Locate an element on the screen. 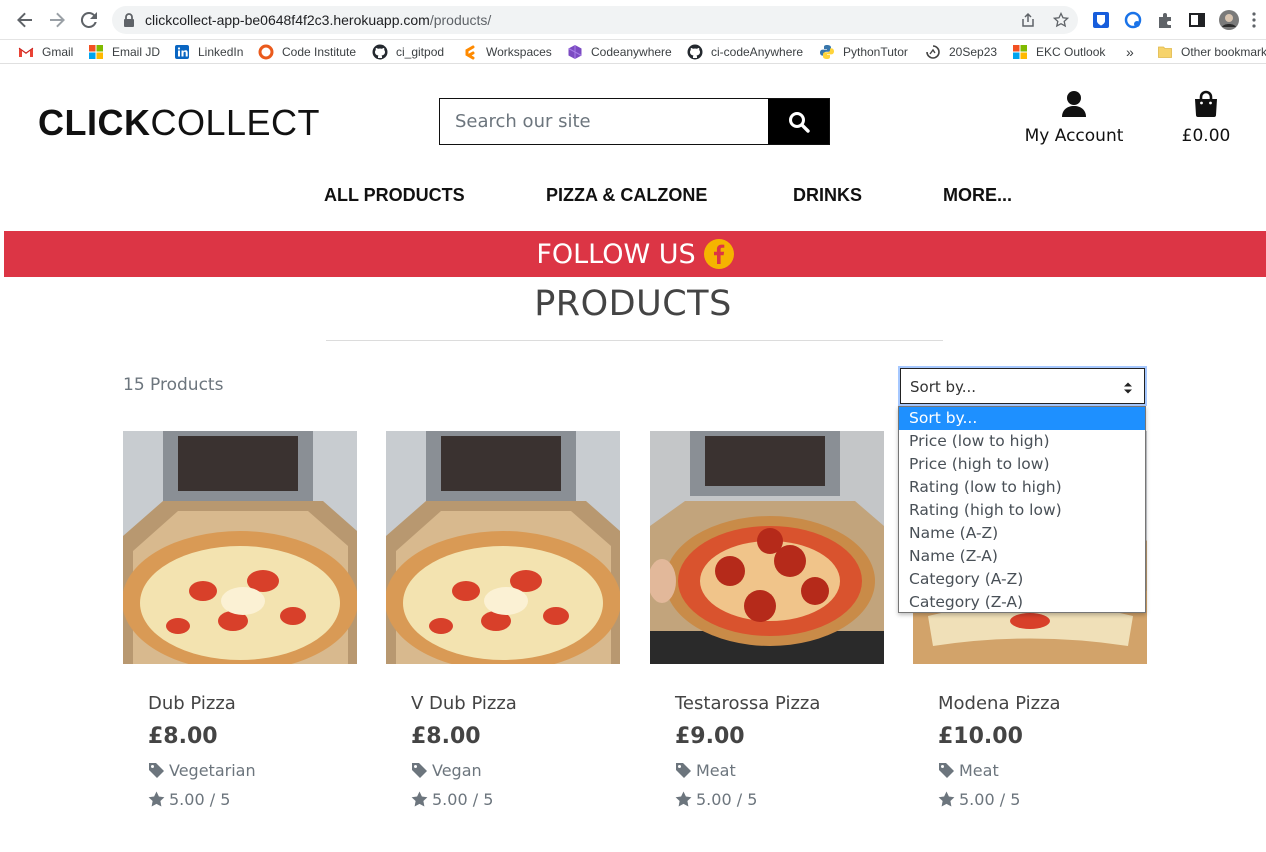 The width and height of the screenshot is (1266, 852). browser-menu-icon is located at coordinates (1254, 20).